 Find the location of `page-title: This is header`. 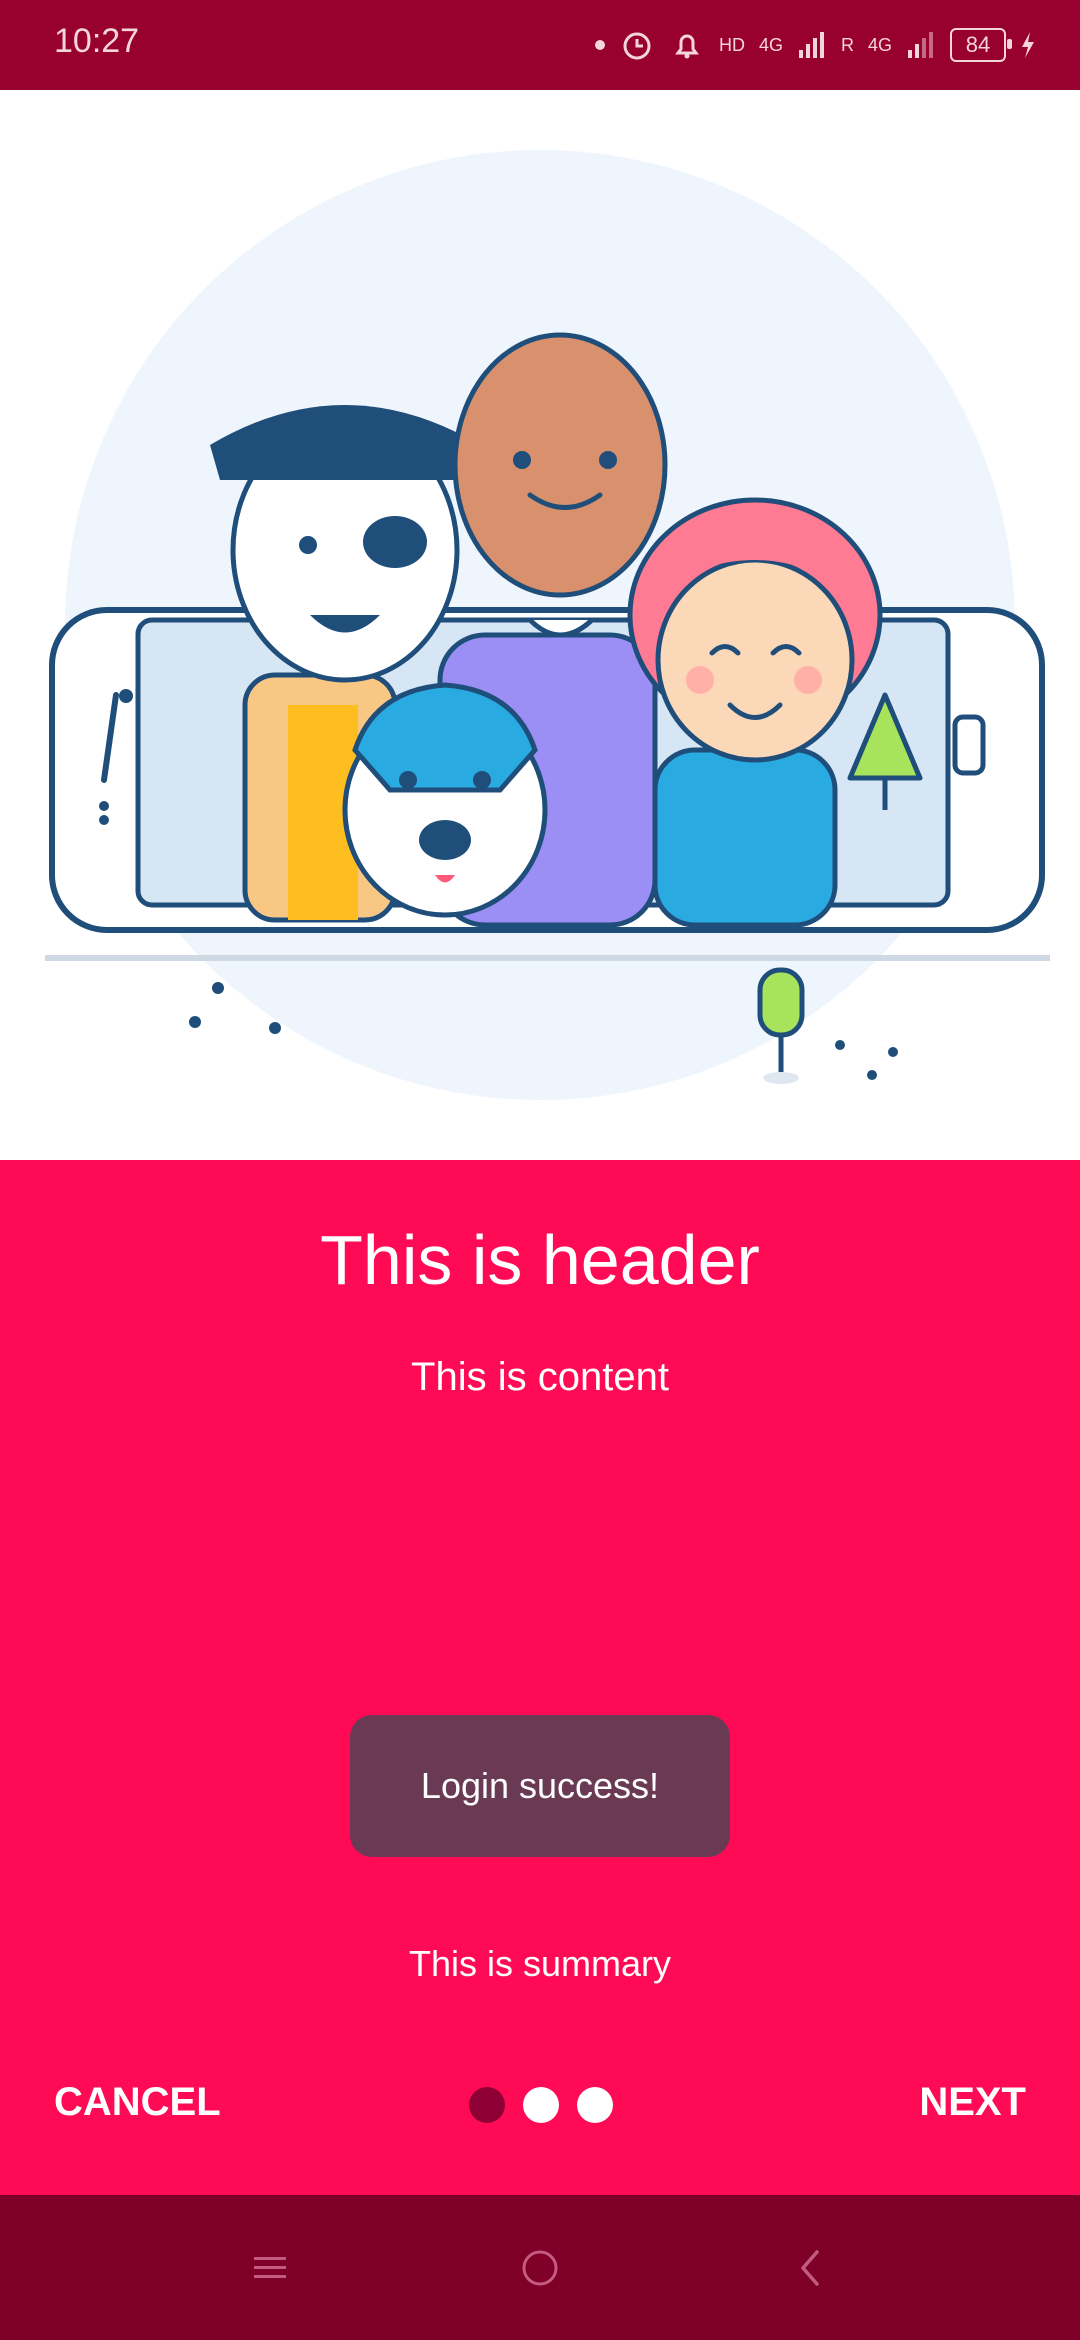

page-title: This is header is located at coordinates (540, 1260).